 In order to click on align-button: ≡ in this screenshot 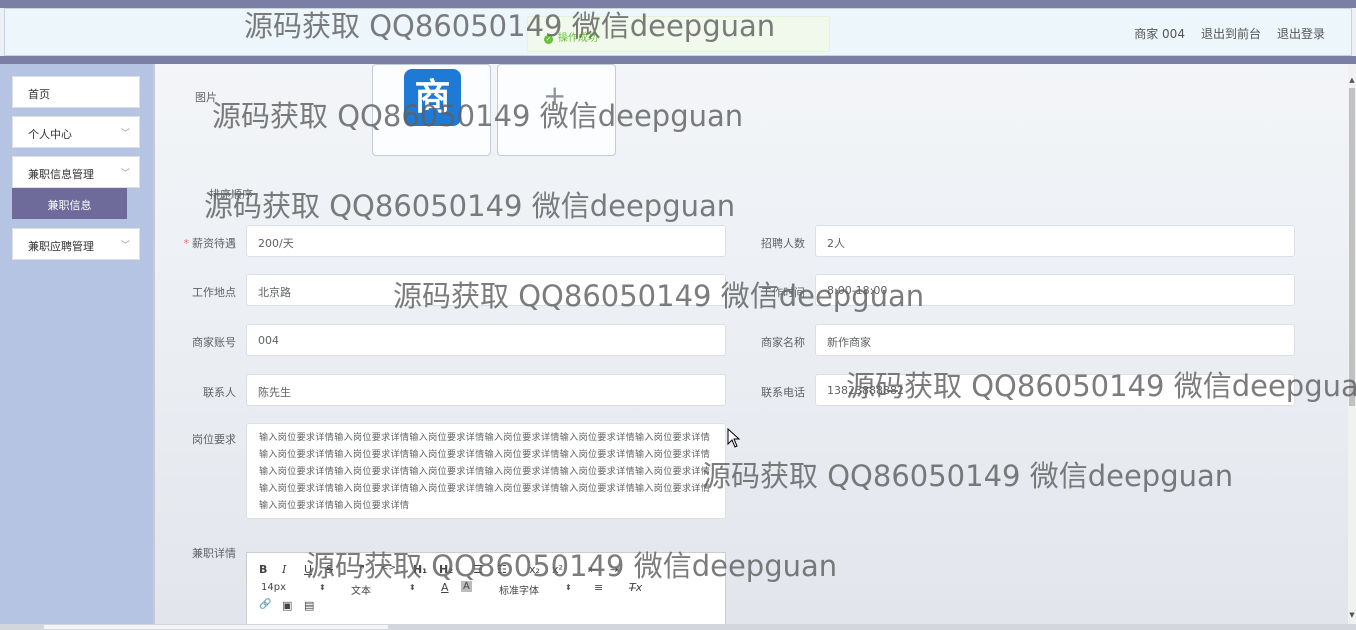, I will do `click(598, 587)`.